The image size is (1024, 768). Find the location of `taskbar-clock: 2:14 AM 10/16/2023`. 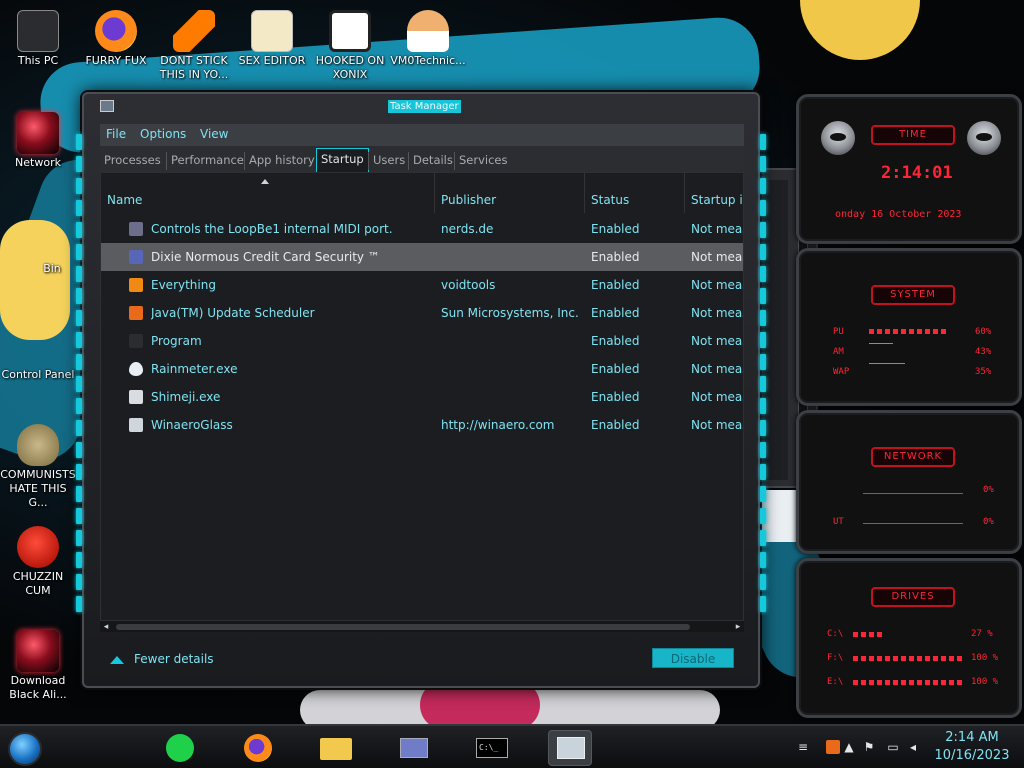

taskbar-clock: 2:14 AM 10/16/2023 is located at coordinates (972, 747).